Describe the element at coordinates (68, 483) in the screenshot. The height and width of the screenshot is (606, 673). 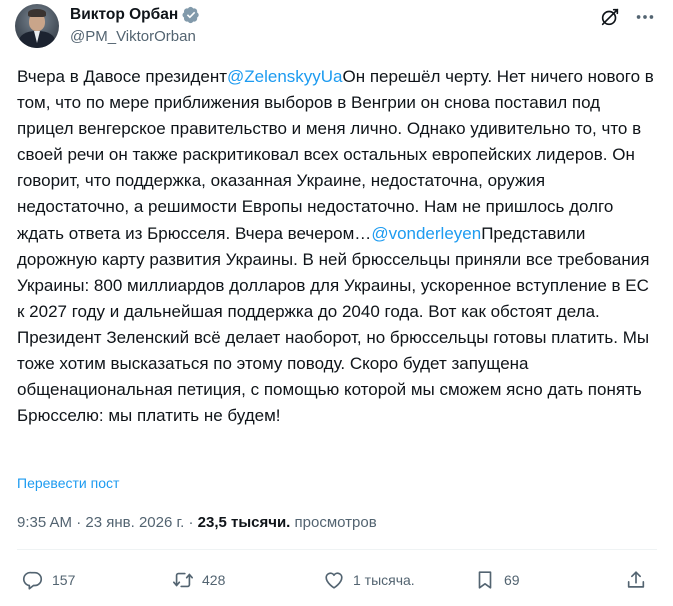
I see `translate-post-link: Перевести пост` at that location.